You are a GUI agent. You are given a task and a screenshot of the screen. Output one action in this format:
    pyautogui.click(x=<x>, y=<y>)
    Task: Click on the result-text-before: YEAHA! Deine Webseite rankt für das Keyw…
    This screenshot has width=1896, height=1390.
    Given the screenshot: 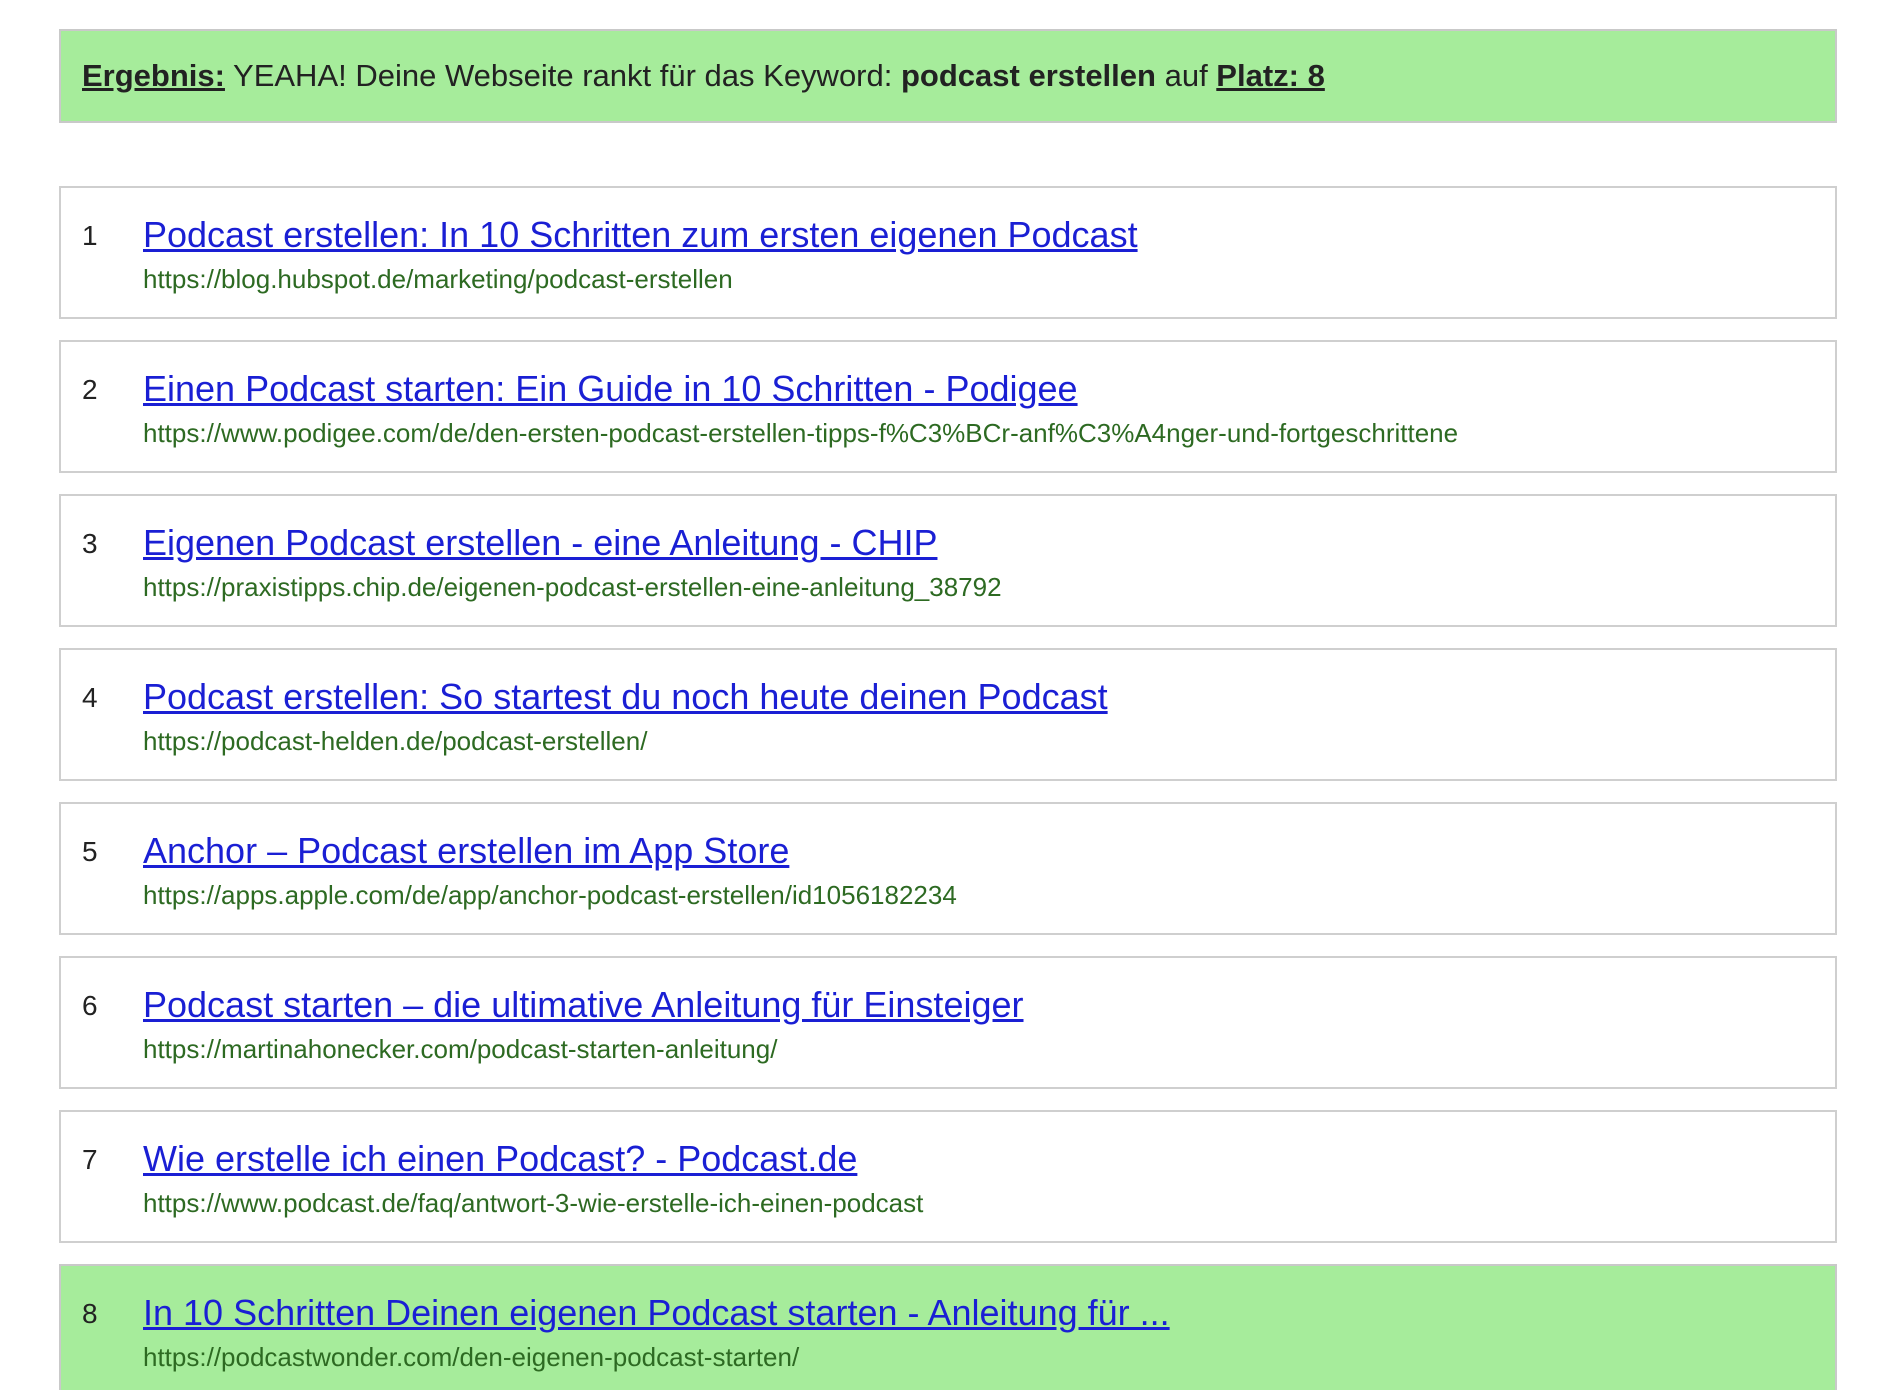 What is the action you would take?
    pyautogui.click(x=562, y=75)
    